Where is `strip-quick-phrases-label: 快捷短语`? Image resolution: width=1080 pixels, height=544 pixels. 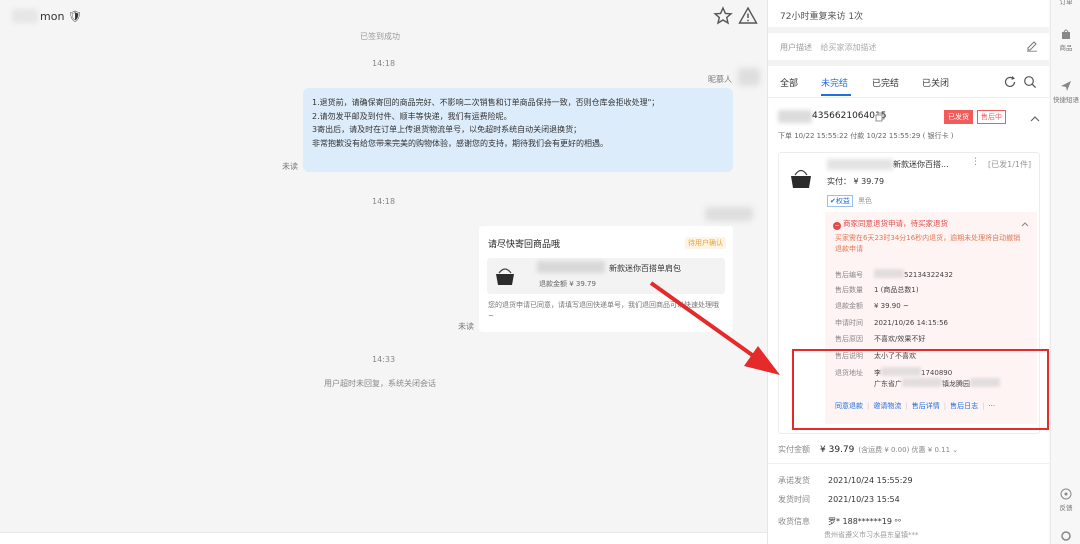
strip-quick-phrases-label: 快捷短语 is located at coordinates (1066, 100).